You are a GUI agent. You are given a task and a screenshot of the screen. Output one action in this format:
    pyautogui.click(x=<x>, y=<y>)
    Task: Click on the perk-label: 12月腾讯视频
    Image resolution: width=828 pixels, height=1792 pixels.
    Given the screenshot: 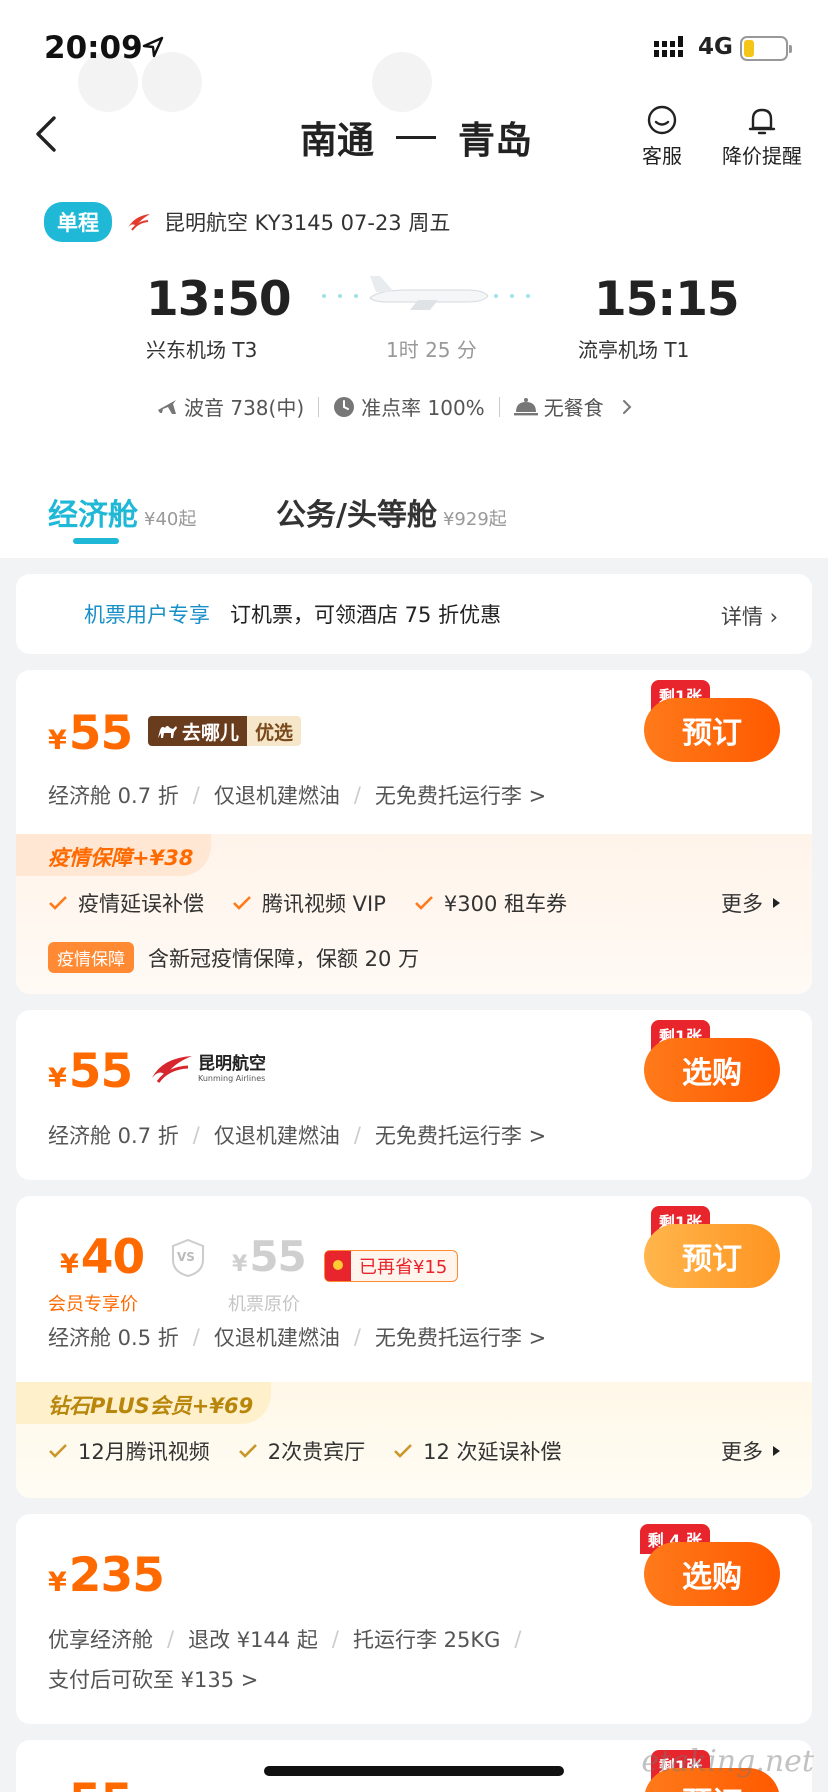 What is the action you would take?
    pyautogui.click(x=144, y=1452)
    